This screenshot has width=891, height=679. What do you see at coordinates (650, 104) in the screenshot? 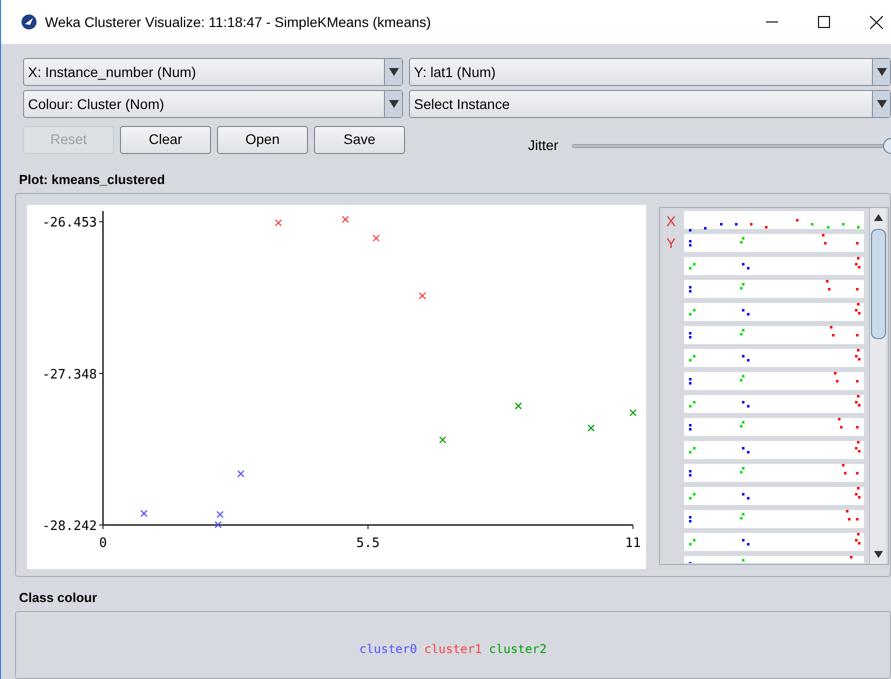
I see `dropdown: Select Instance` at bounding box center [650, 104].